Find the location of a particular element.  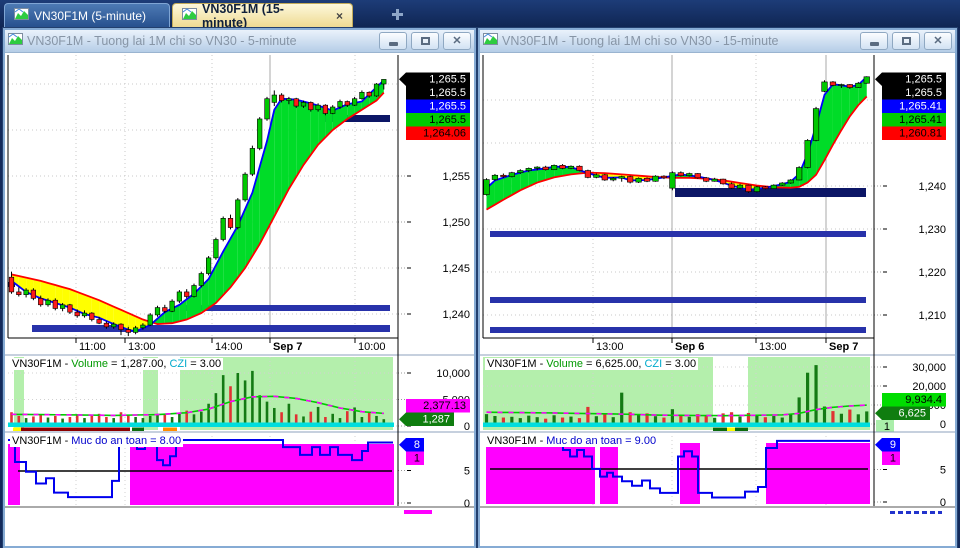

svg-text: 14:00 is located at coordinates (229, 347).